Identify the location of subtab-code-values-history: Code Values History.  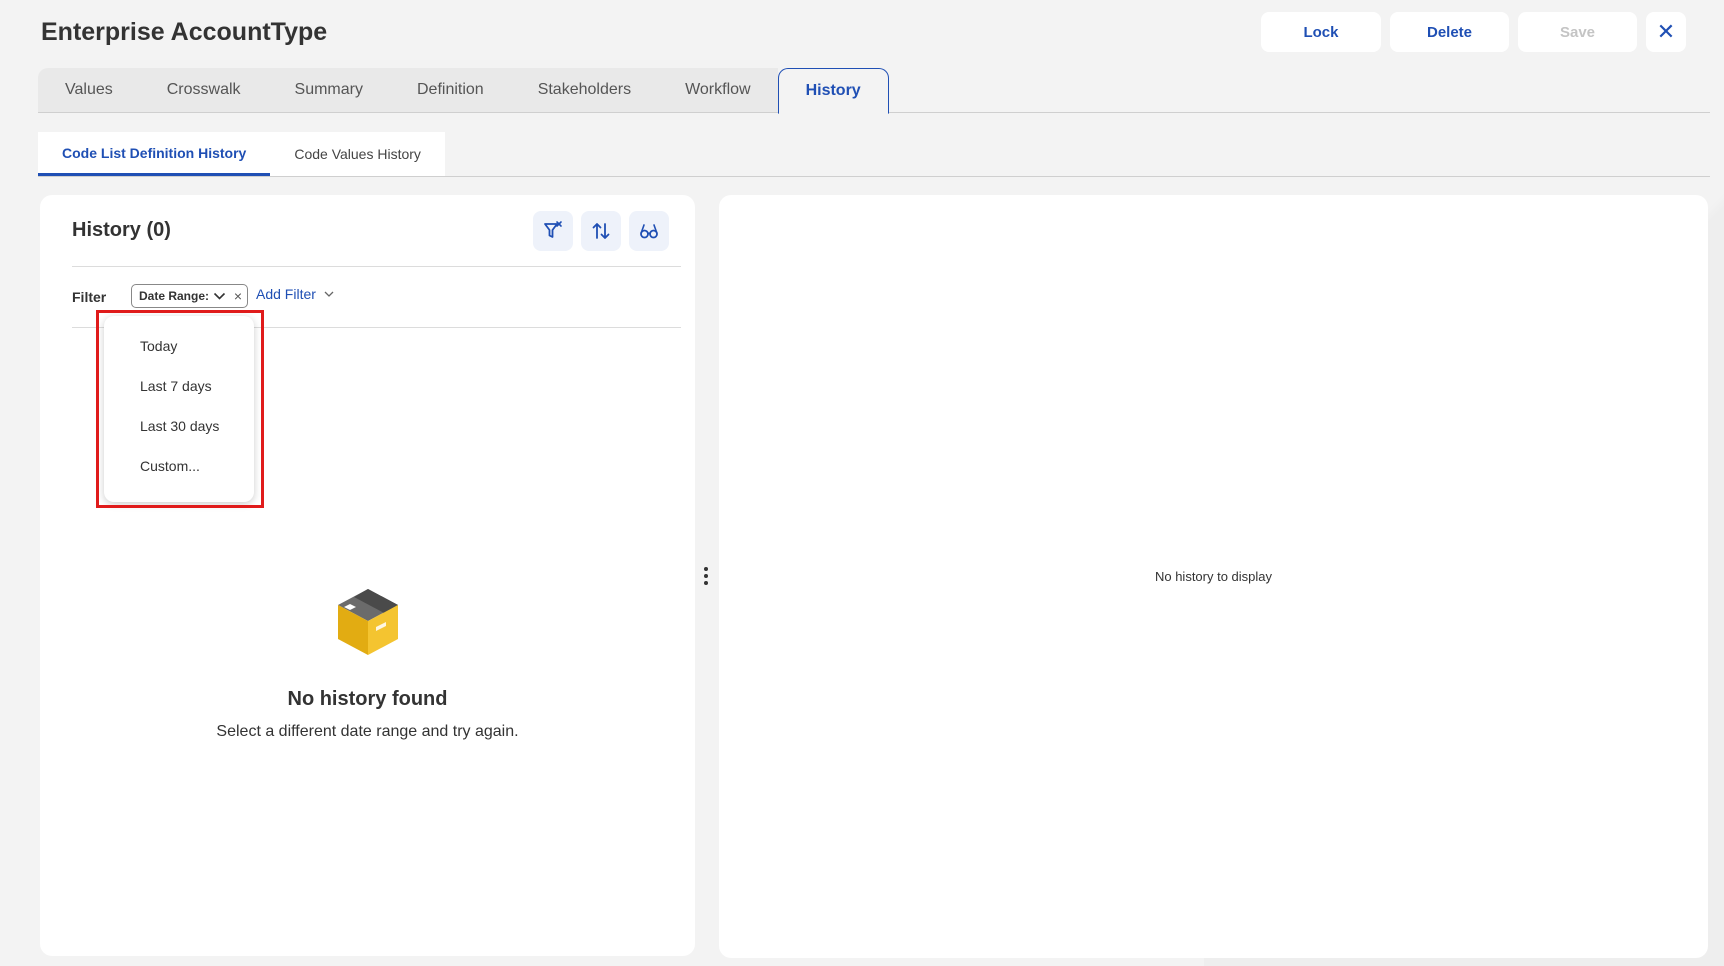
(357, 154).